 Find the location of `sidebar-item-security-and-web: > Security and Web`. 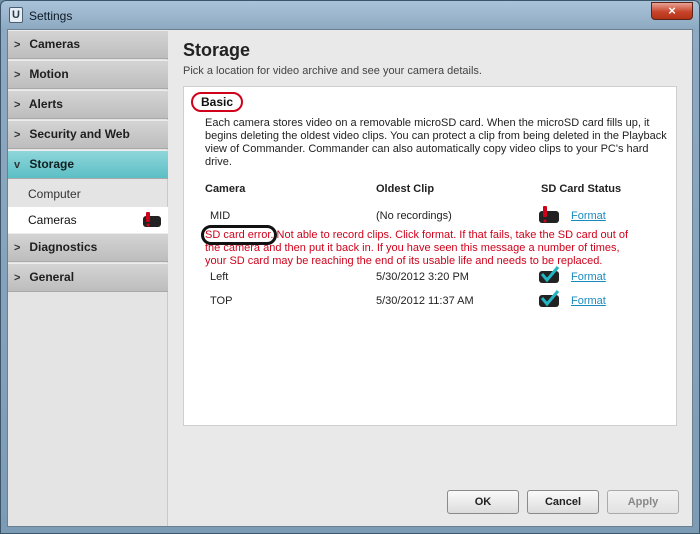

sidebar-item-security-and-web: > Security and Web is located at coordinates (88, 134).